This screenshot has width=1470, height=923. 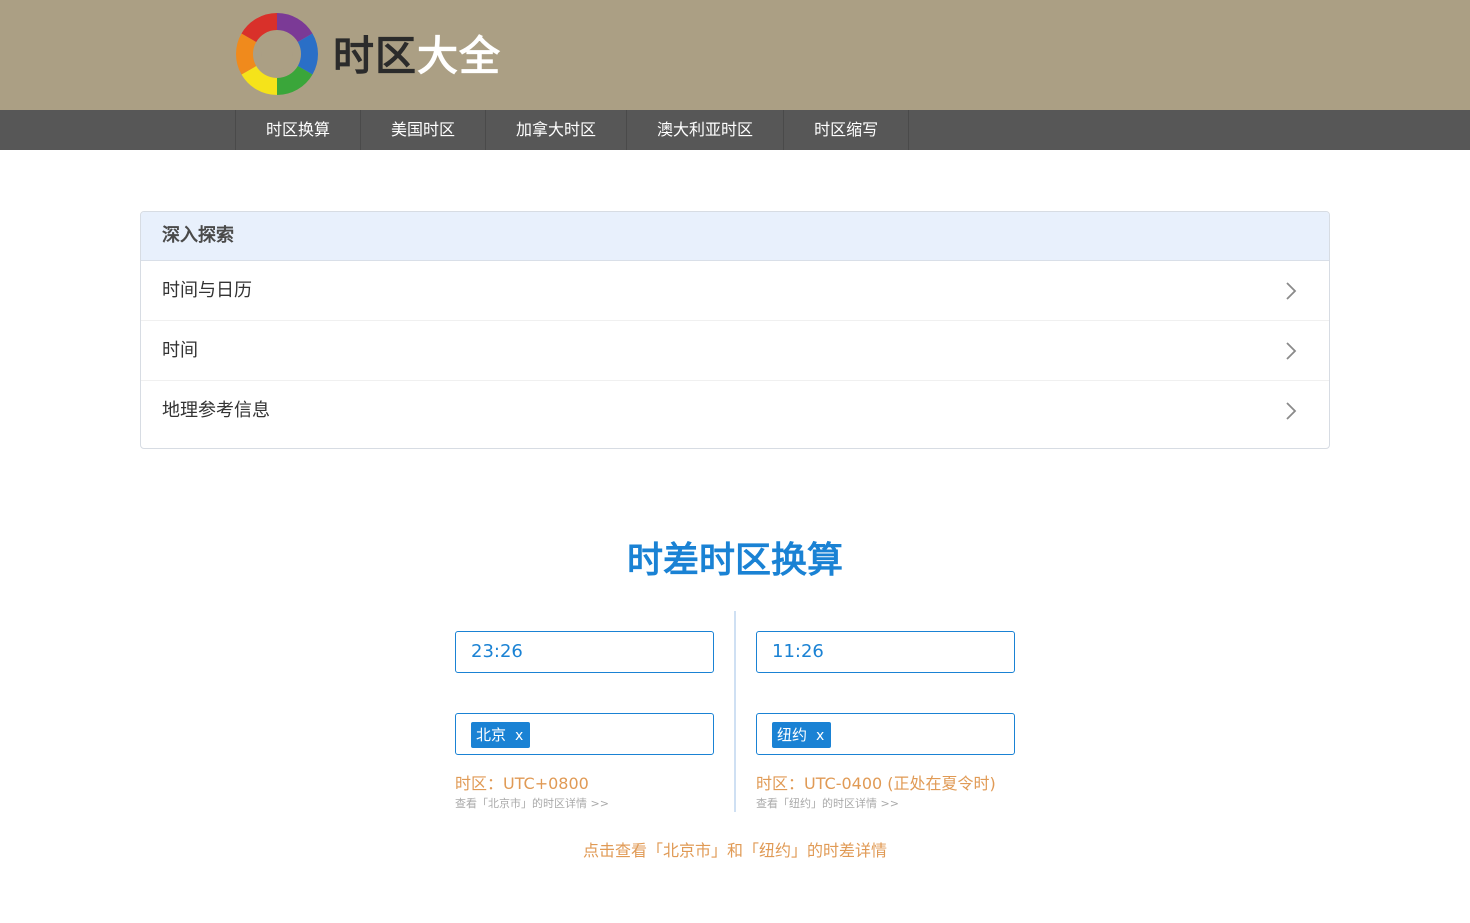 What do you see at coordinates (735, 55) in the screenshot?
I see `site-header: 时区大全` at bounding box center [735, 55].